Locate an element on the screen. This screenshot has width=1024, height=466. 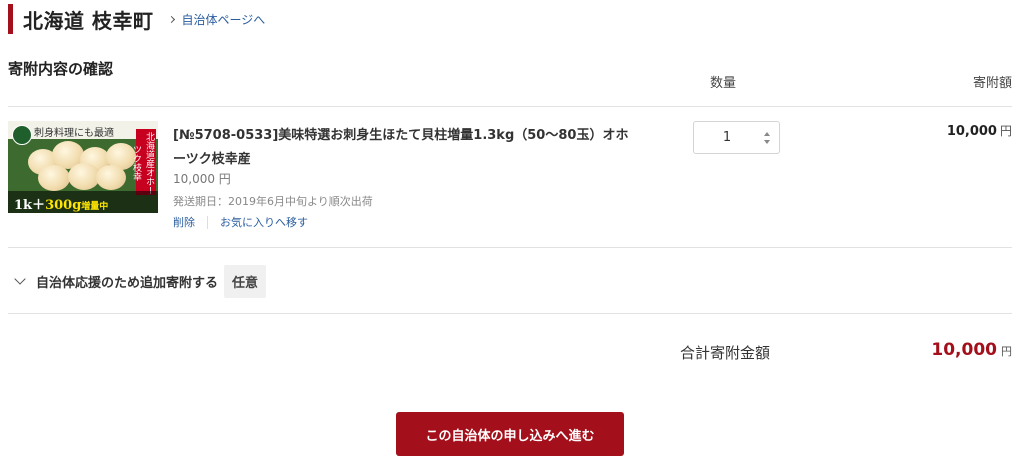
item-amount: 10,000 円 is located at coordinates (979, 130).